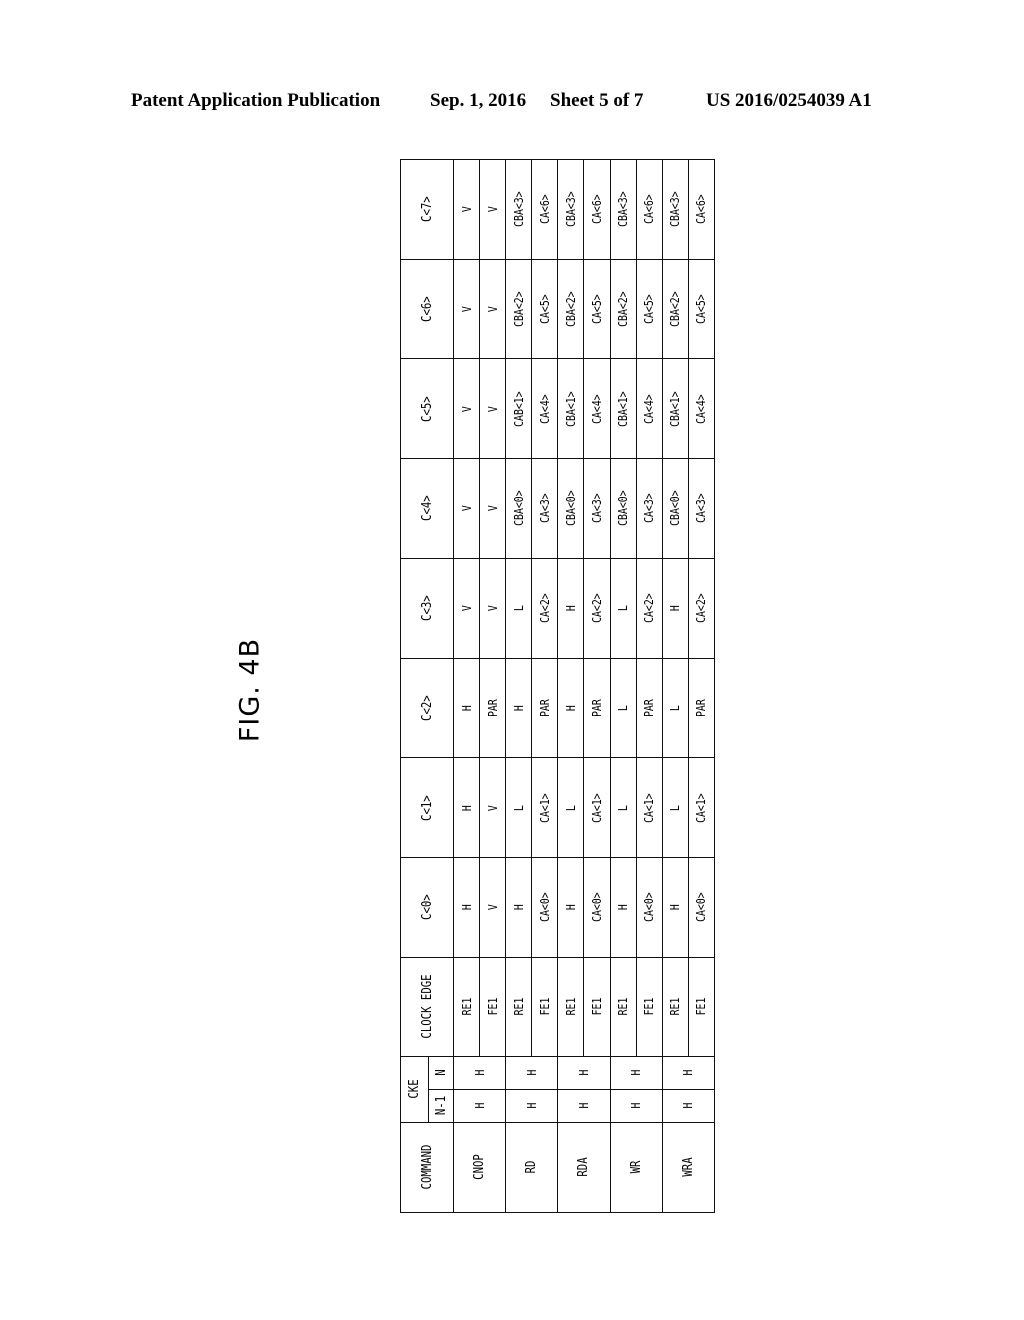 The height and width of the screenshot is (1320, 1024). What do you see at coordinates (636, 1167) in the screenshot?
I see `command-cell: WR` at bounding box center [636, 1167].